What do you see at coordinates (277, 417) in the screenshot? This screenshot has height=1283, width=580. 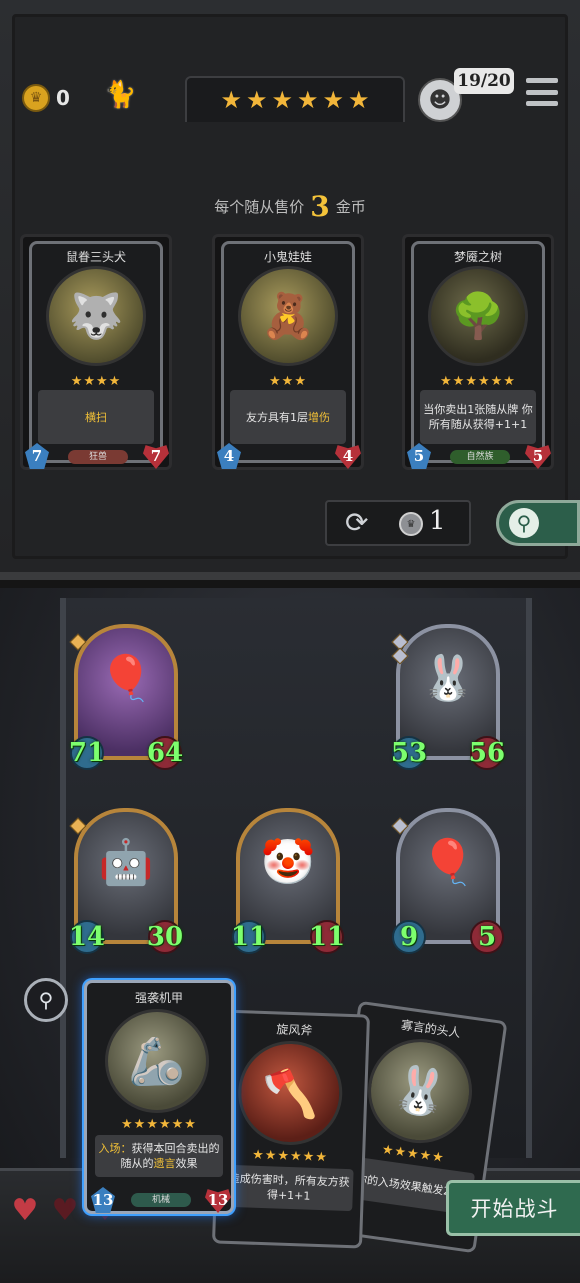 I see `ability-text: 友方具有1层` at bounding box center [277, 417].